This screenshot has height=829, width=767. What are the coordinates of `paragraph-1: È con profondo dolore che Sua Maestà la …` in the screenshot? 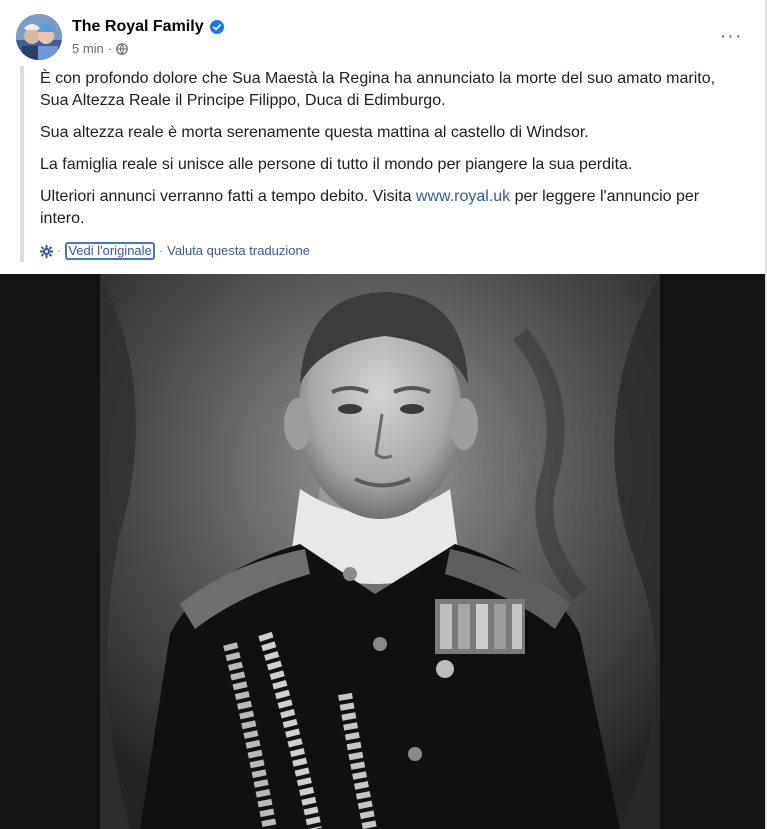 It's located at (378, 89).